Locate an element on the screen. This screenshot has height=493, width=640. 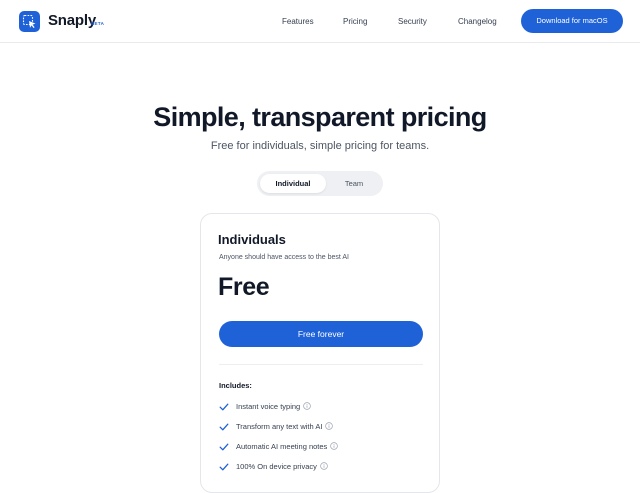
card-divider is located at coordinates (321, 364).